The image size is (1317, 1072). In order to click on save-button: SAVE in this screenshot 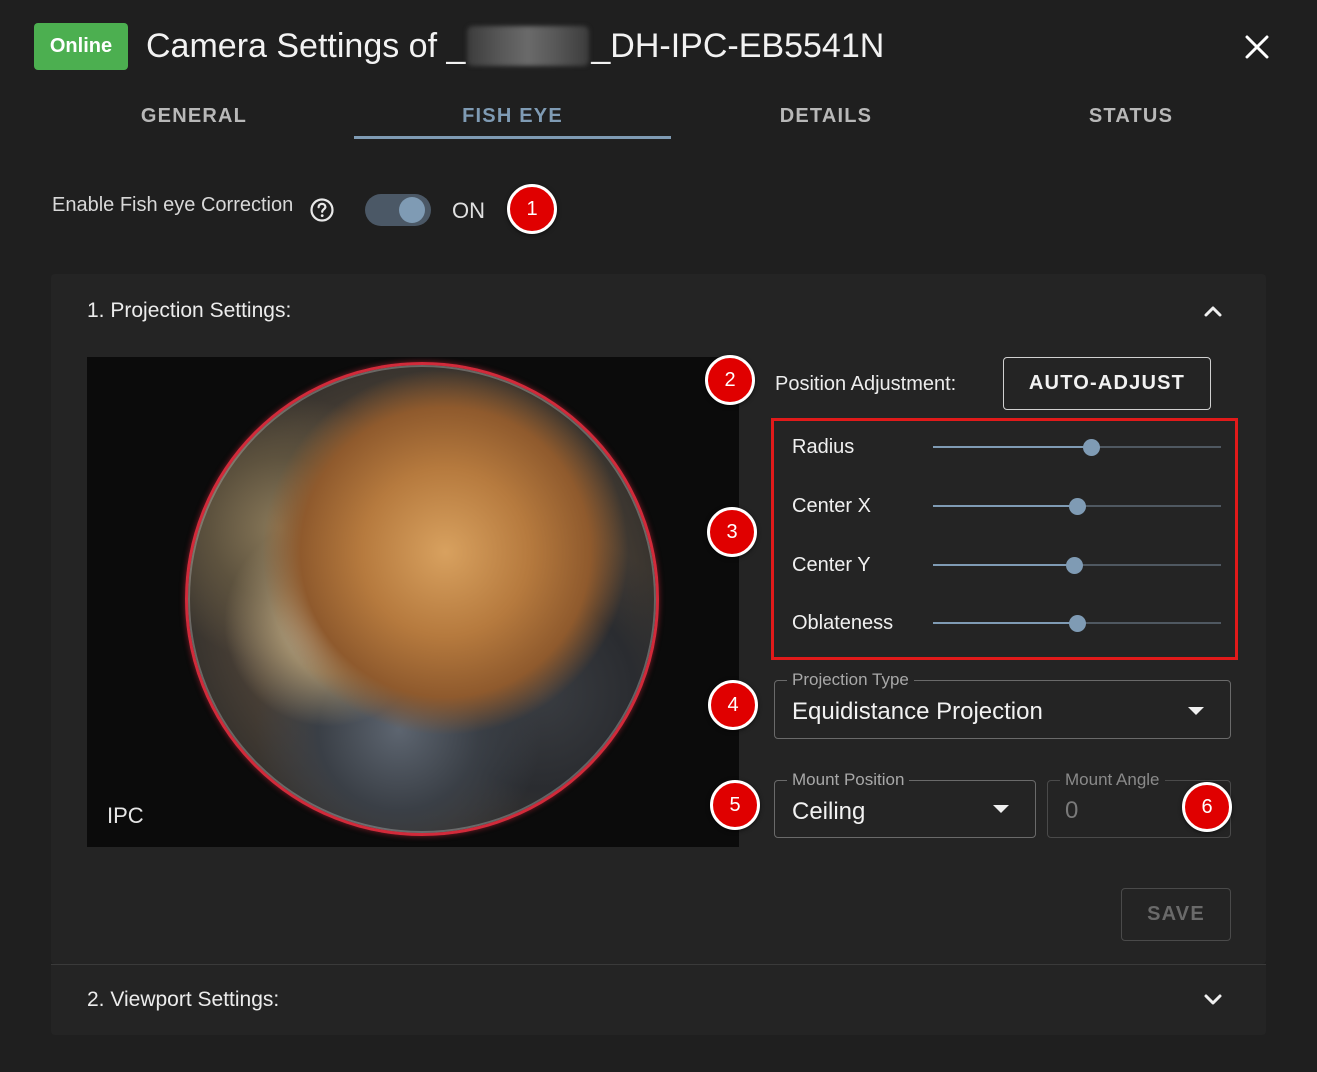, I will do `click(1176, 914)`.